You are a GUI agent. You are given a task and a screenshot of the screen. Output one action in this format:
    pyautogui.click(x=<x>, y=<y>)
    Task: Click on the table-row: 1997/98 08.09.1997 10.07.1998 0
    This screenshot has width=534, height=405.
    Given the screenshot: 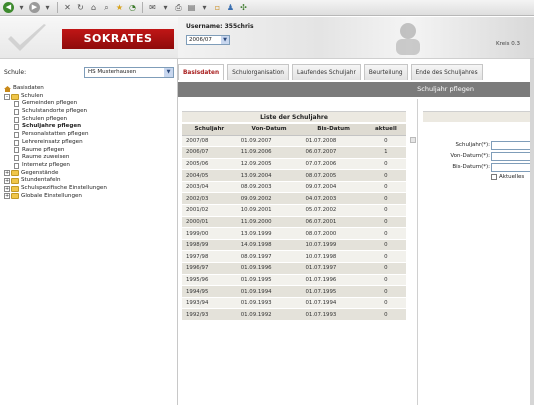 What is the action you would take?
    pyautogui.click(x=294, y=257)
    